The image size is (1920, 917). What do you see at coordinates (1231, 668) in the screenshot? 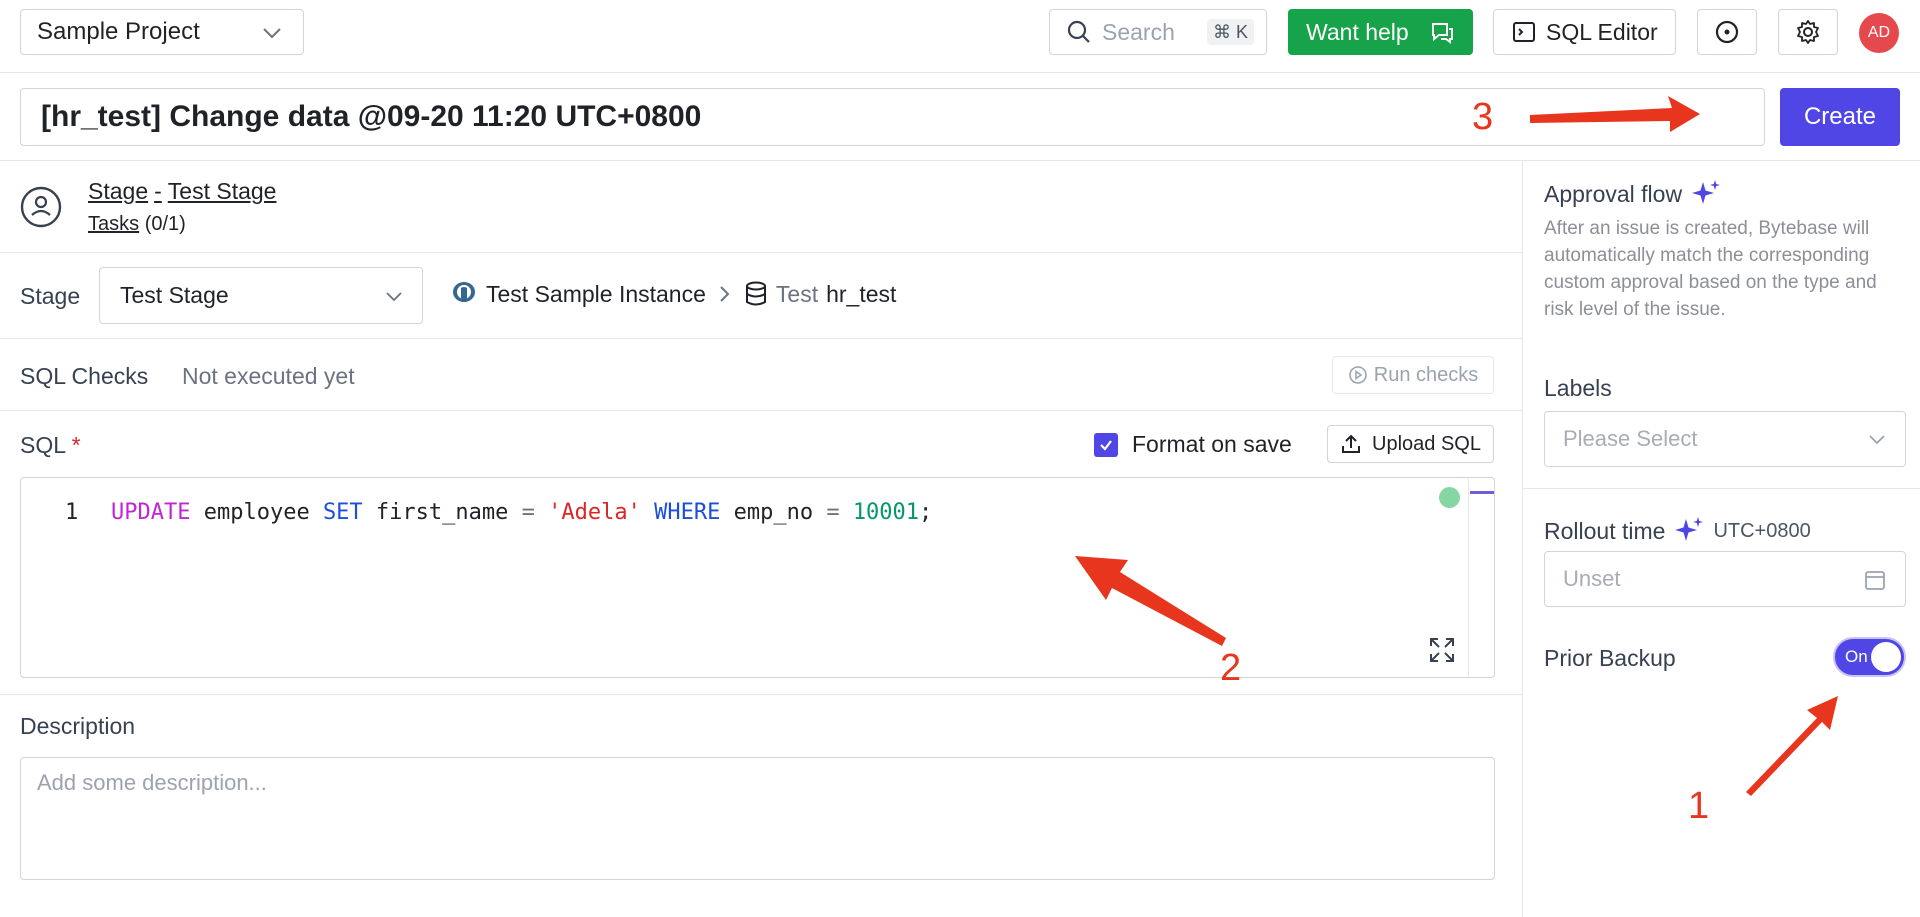
I see `annotation-number-2: 2` at bounding box center [1231, 668].